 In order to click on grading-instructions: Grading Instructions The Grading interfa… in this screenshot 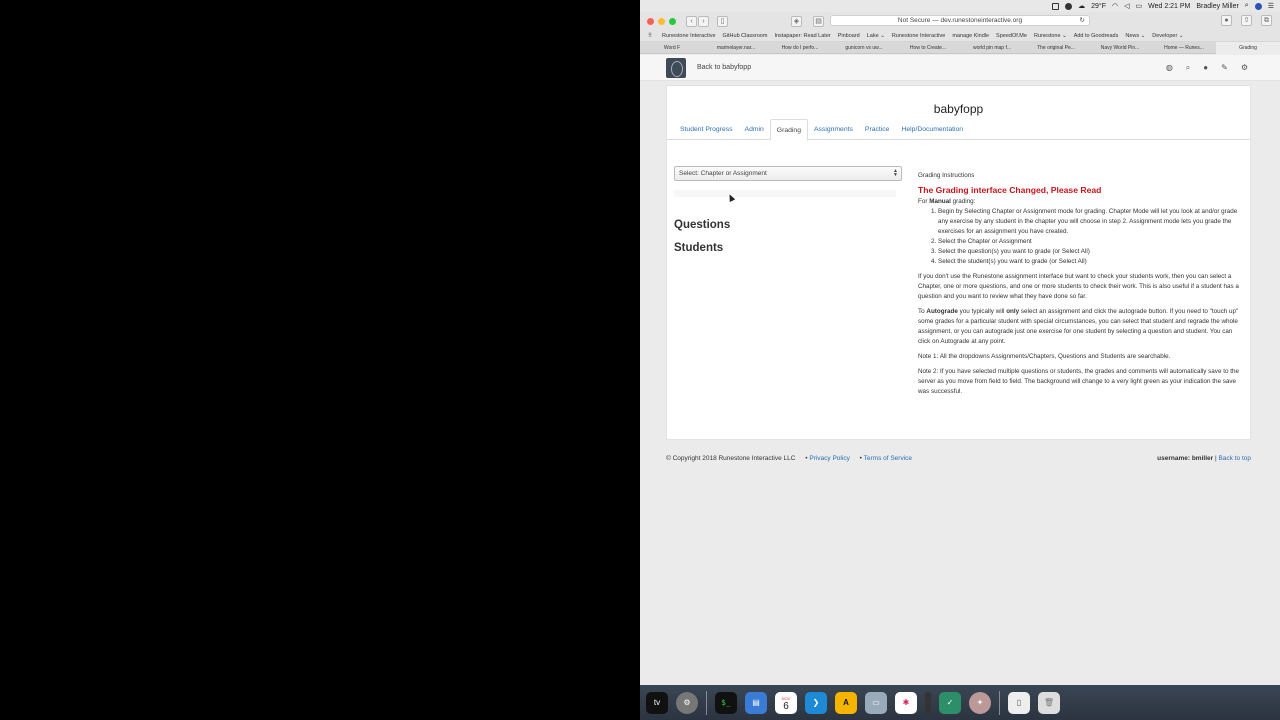, I will do `click(1082, 284)`.